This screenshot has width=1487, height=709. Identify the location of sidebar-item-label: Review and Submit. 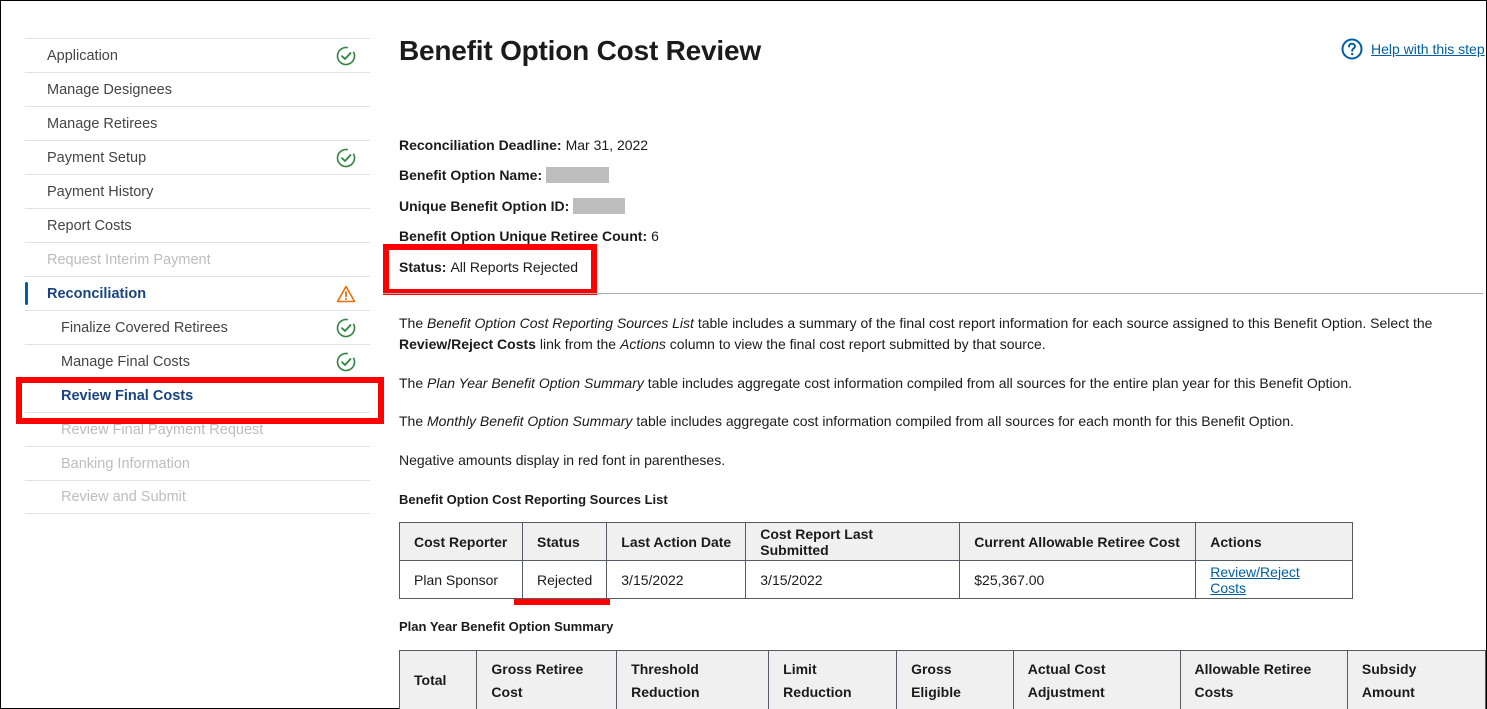
(123, 497).